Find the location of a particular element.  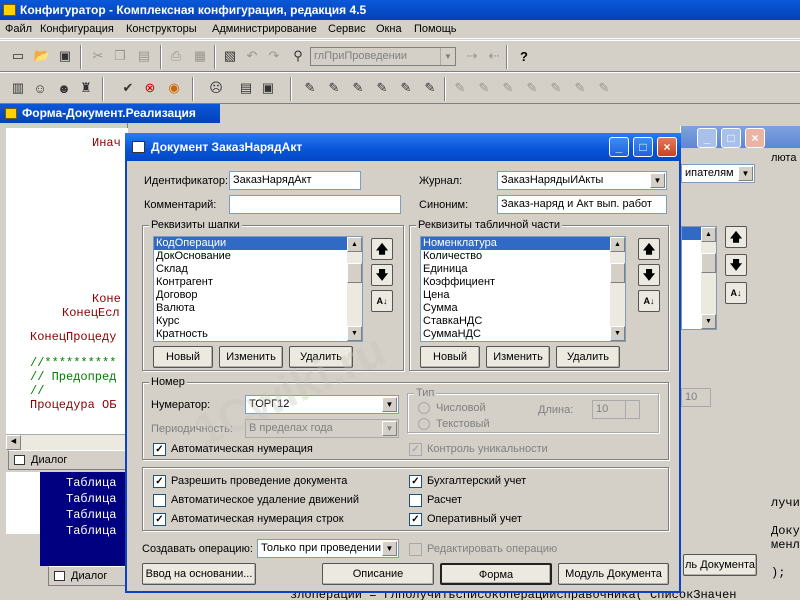

spinner-arrows-icon is located at coordinates (632, 409).